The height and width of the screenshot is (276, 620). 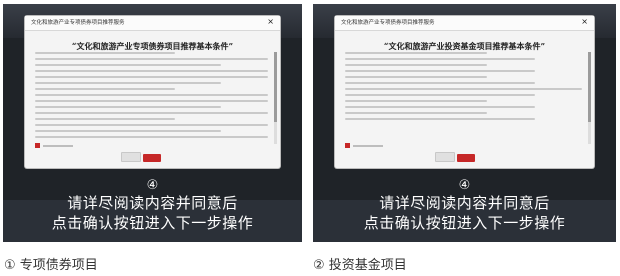 I want to click on caption-special-bond: ① 专项债券项目, so click(x=51, y=265).